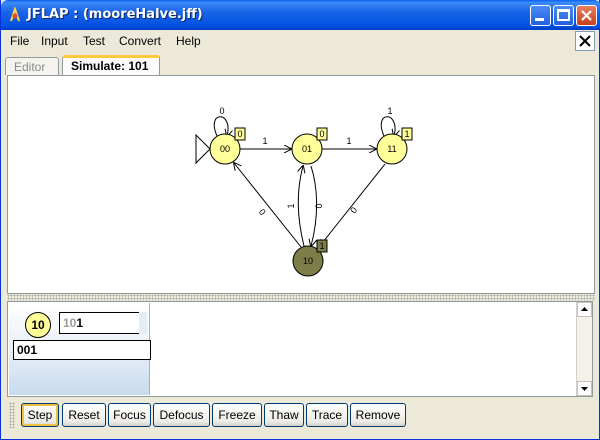 This screenshot has height=440, width=600. What do you see at coordinates (291, 205) in the screenshot?
I see `transition-label-10-01: 1` at bounding box center [291, 205].